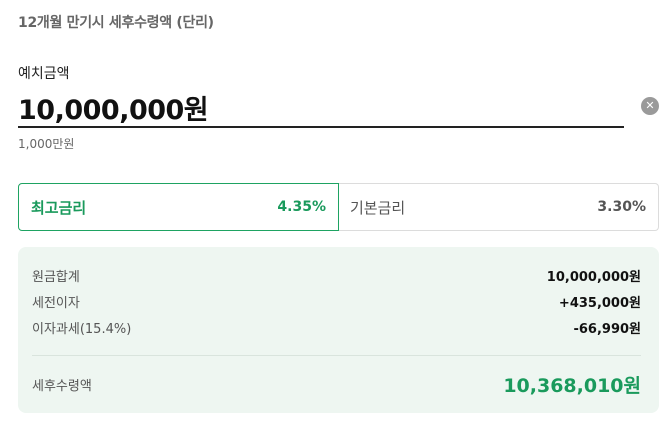 Image resolution: width=672 pixels, height=426 pixels. I want to click on max-rate-value: 4.35%, so click(301, 207).